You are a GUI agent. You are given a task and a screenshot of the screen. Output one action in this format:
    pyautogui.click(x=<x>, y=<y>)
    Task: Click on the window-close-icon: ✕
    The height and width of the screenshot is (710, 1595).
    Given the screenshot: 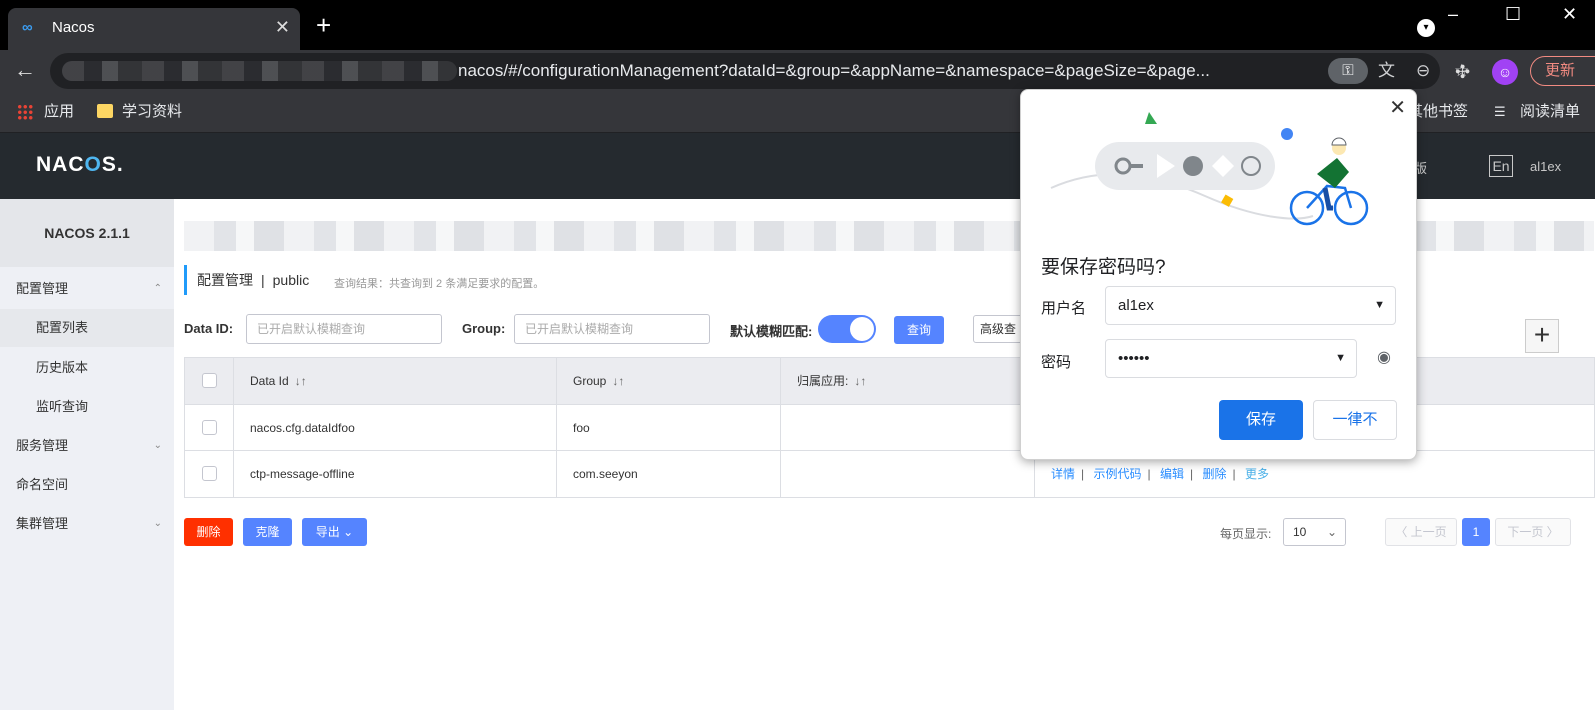 What is the action you would take?
    pyautogui.click(x=1569, y=14)
    